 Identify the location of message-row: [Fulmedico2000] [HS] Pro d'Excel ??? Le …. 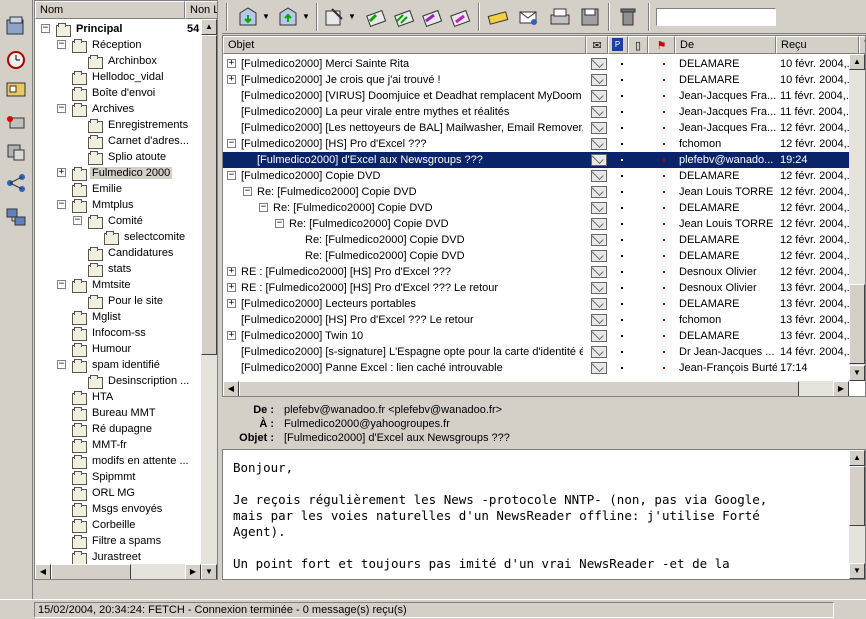
(536, 320).